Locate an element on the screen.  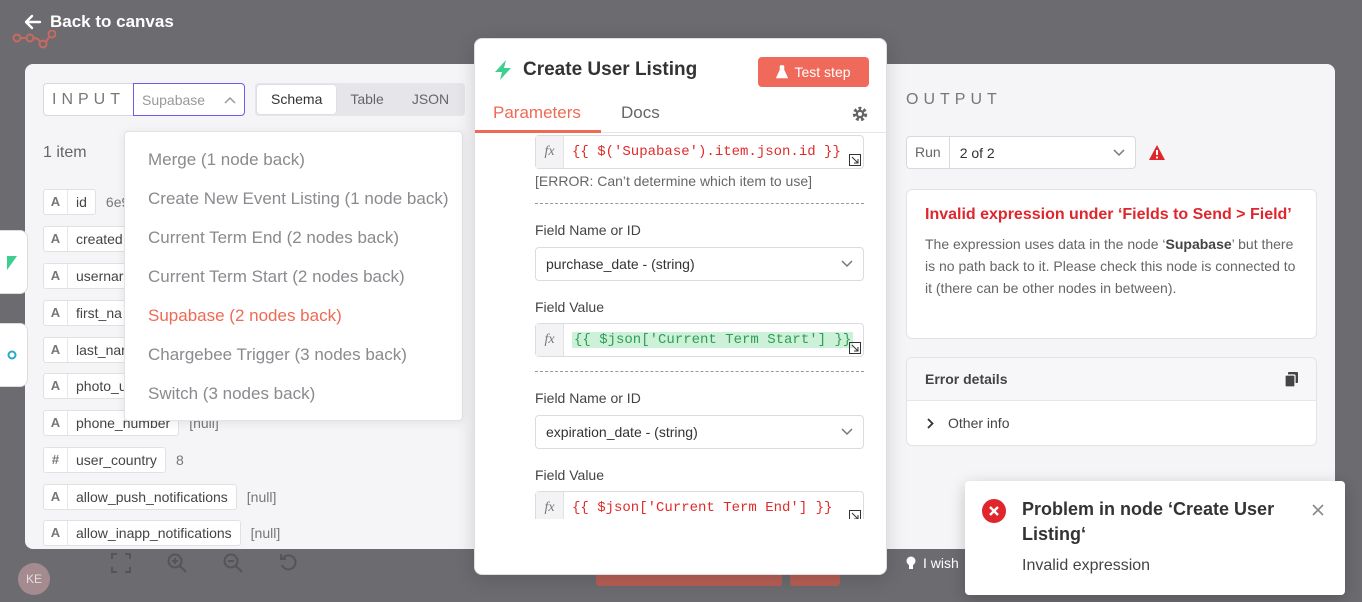
mode-schema: Schema is located at coordinates (297, 99).